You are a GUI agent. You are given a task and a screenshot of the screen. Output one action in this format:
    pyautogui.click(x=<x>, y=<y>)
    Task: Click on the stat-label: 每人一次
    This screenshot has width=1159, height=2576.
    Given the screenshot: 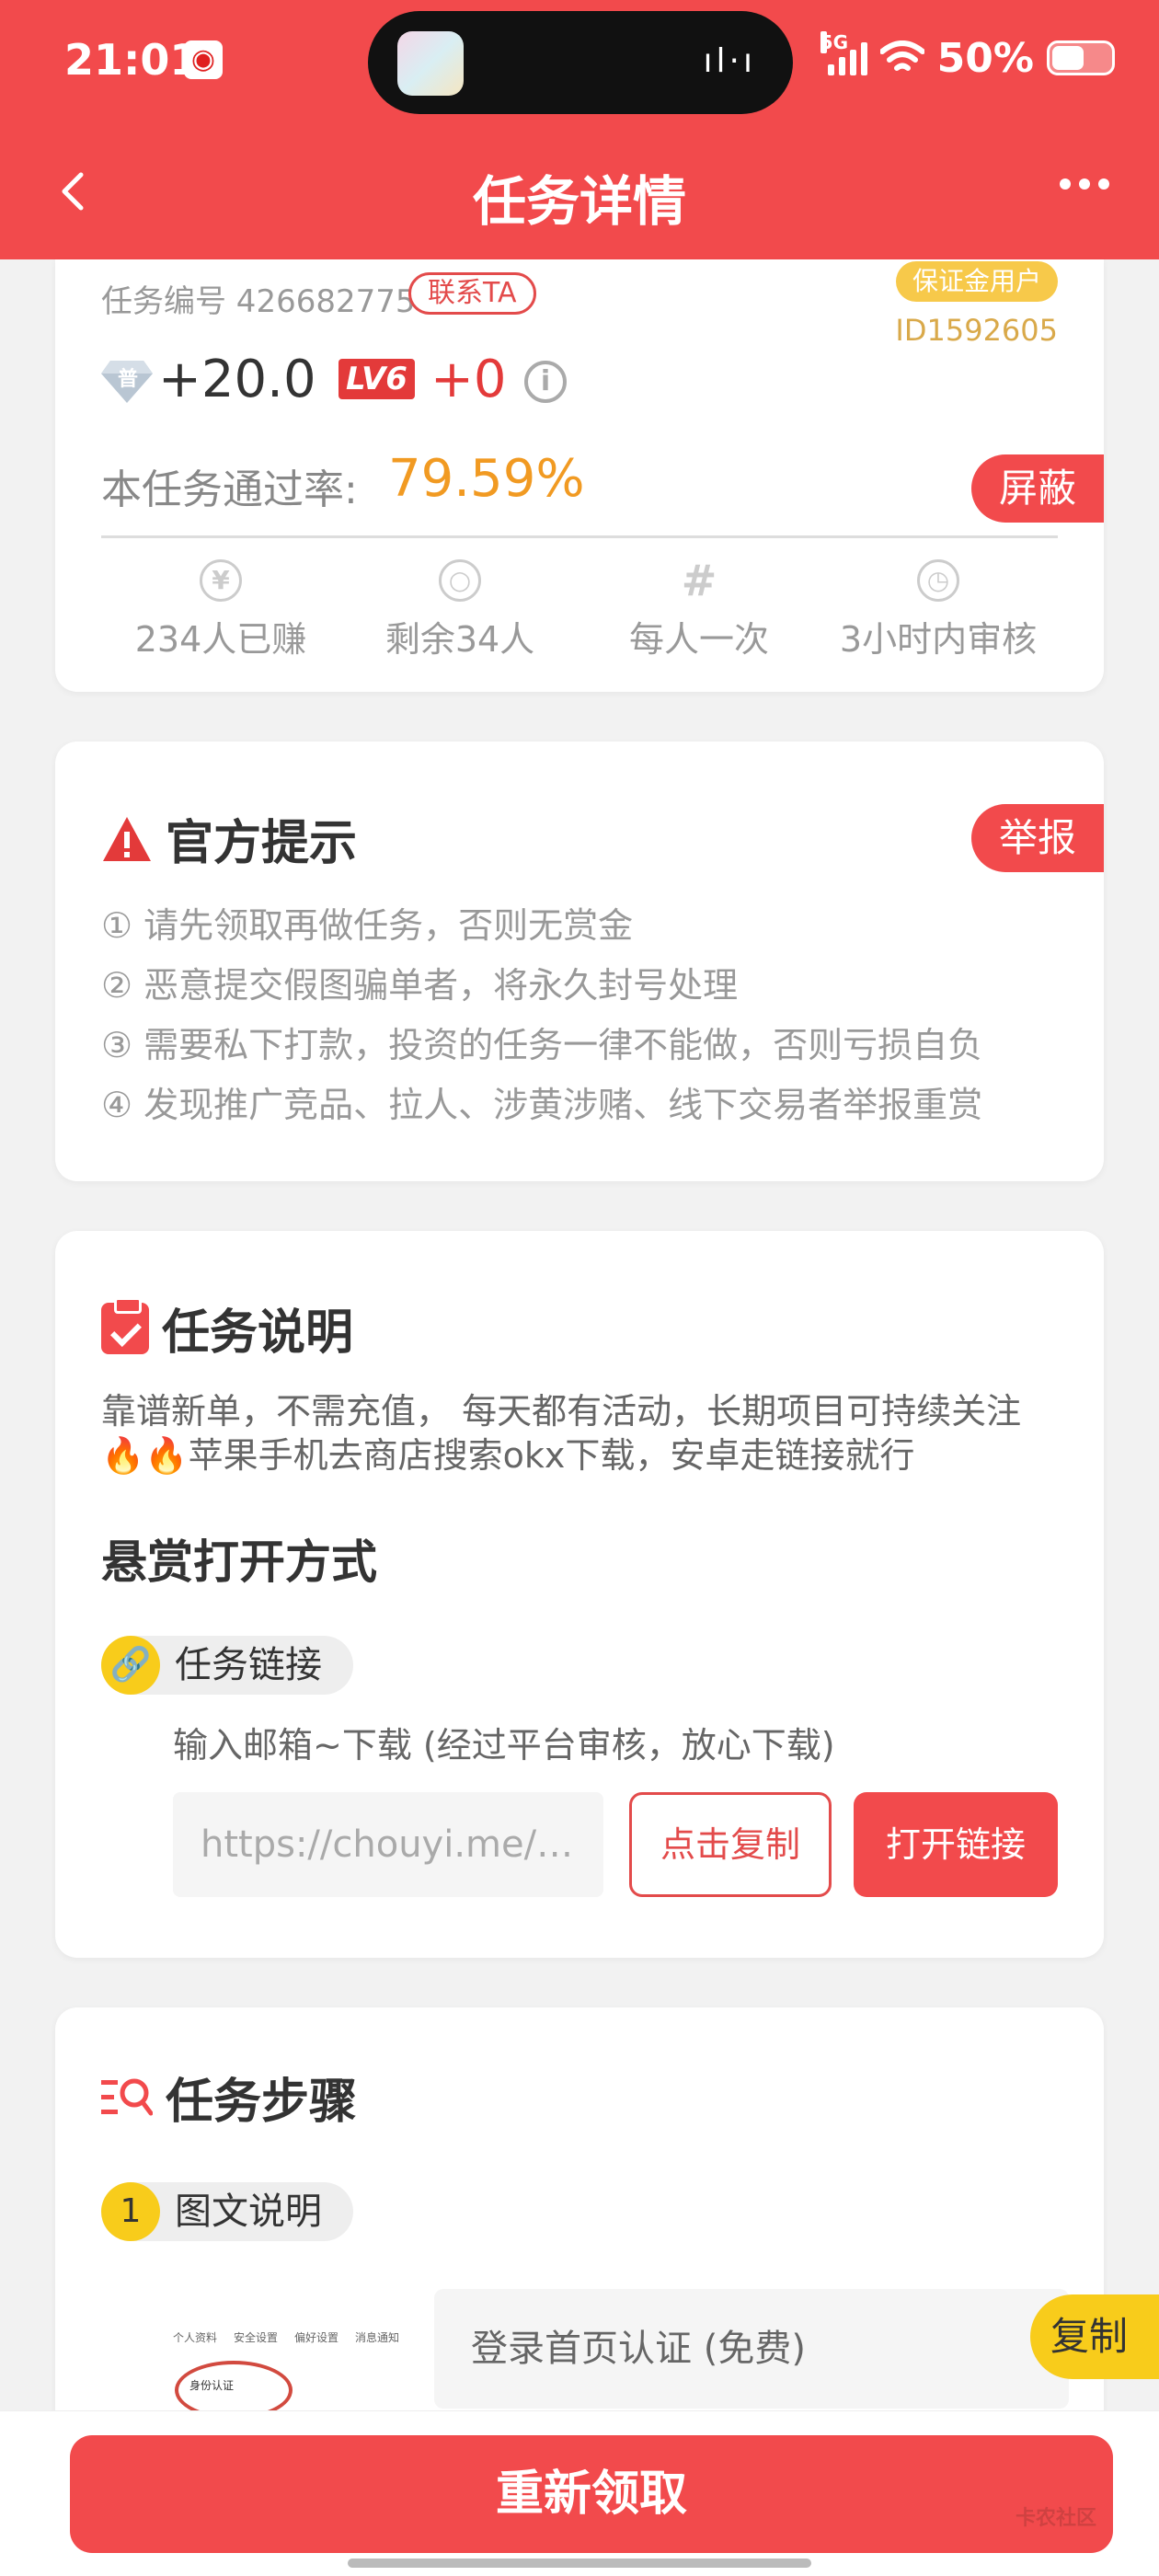 What is the action you would take?
    pyautogui.click(x=698, y=639)
    